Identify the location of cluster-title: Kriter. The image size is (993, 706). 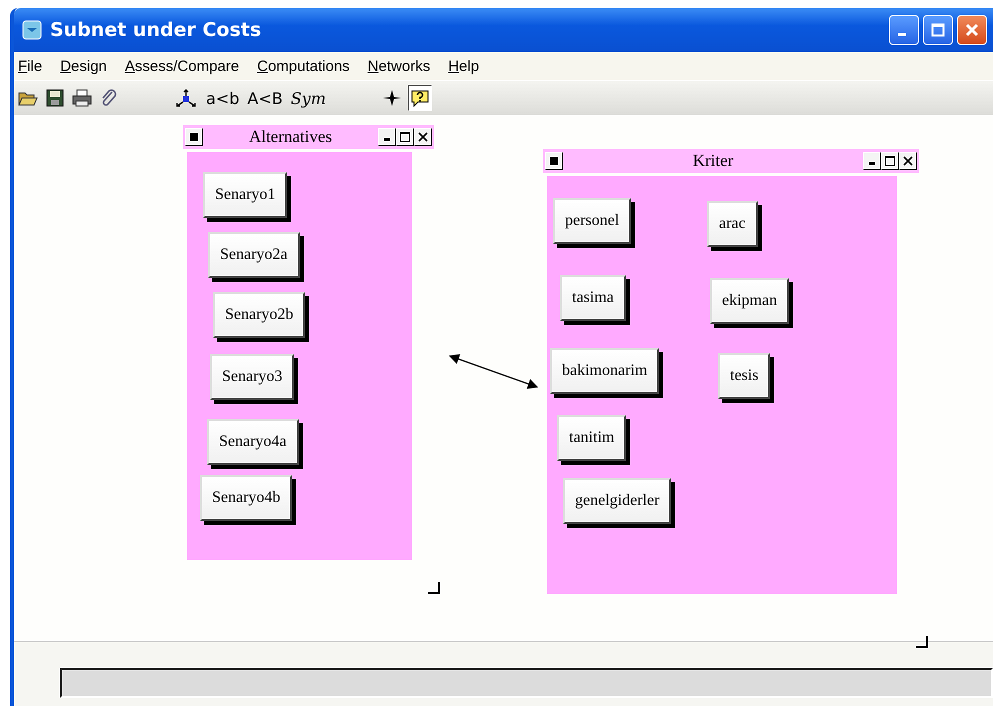
(713, 161).